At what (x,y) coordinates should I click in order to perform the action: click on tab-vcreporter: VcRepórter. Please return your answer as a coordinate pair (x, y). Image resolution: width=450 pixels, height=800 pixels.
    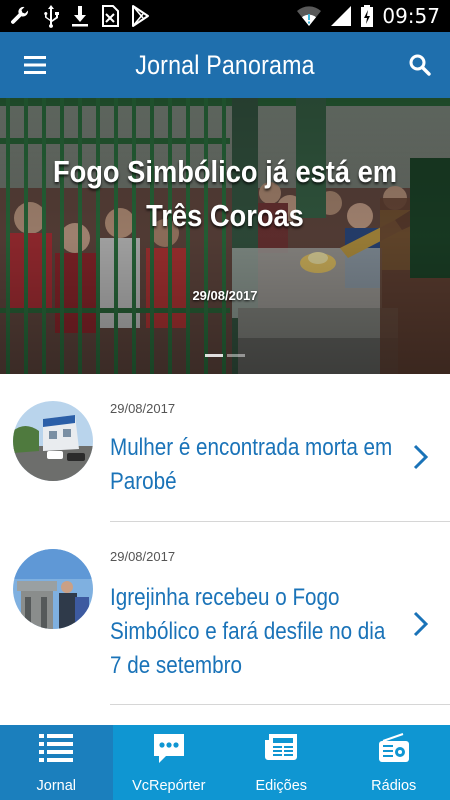
    Looking at the image, I should click on (169, 762).